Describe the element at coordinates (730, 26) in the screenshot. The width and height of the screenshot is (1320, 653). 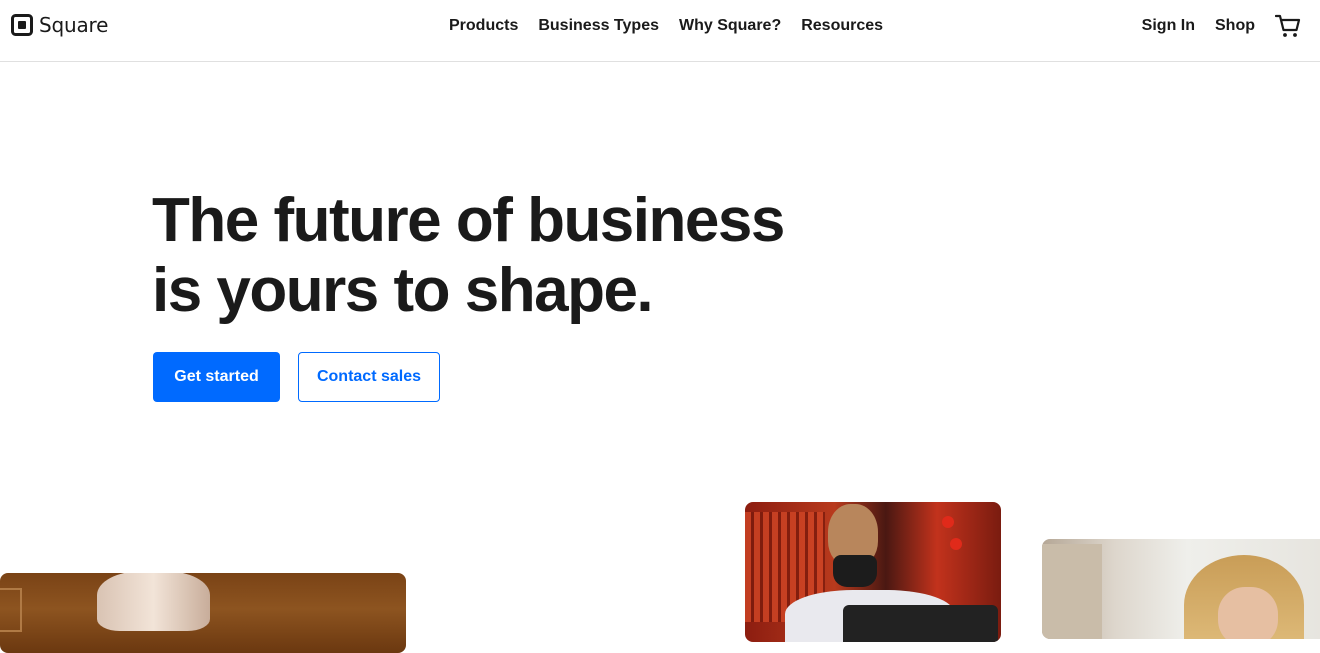
I see `nav-why-square: Why Square?` at that location.